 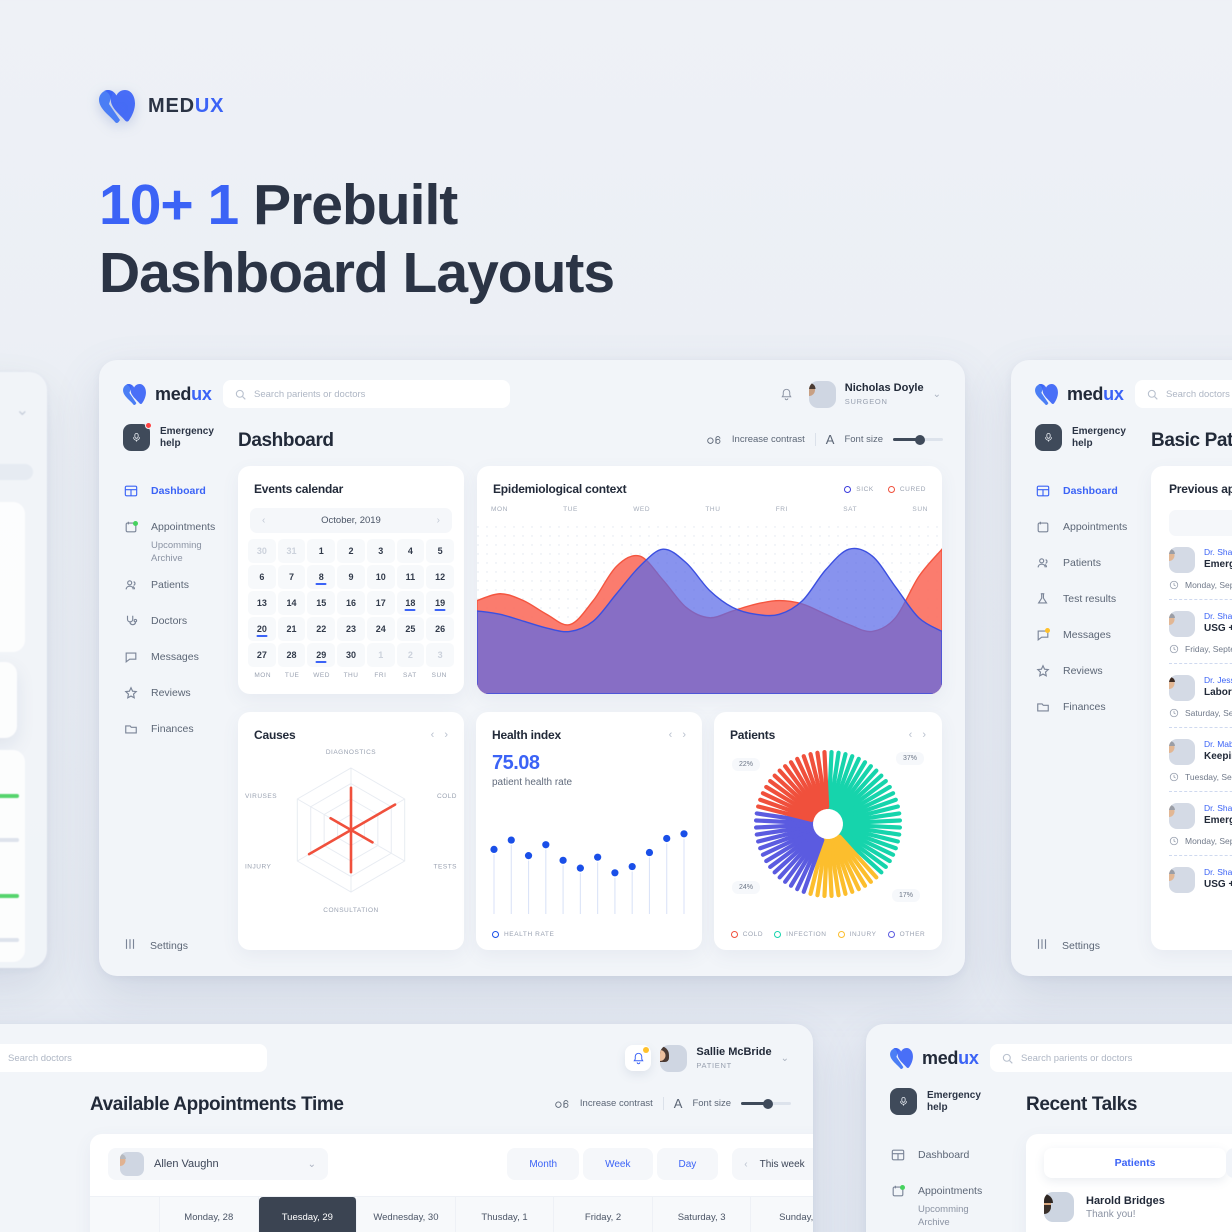 I want to click on schedule-day-header: Thusday, 1, so click(x=505, y=1214).